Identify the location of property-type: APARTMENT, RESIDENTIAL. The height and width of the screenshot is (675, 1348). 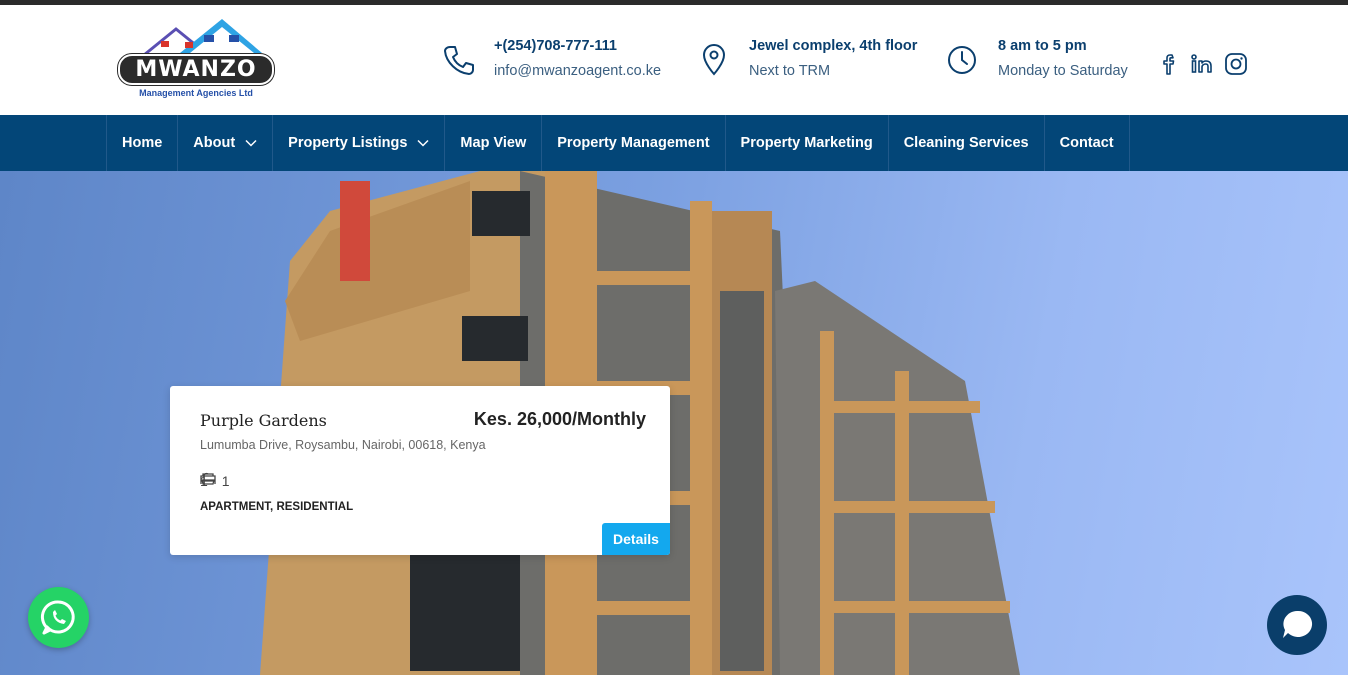
(277, 507).